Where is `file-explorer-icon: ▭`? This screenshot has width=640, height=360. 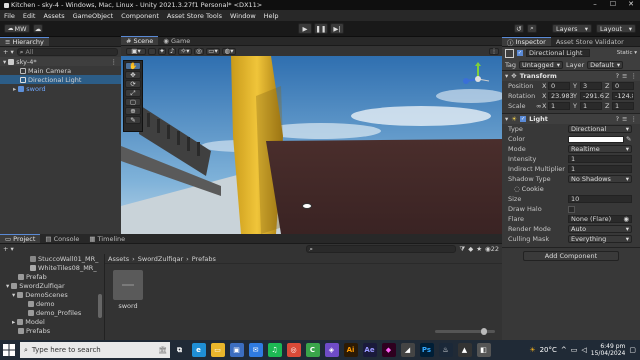 file-explorer-icon: ▭ is located at coordinates (217, 350).